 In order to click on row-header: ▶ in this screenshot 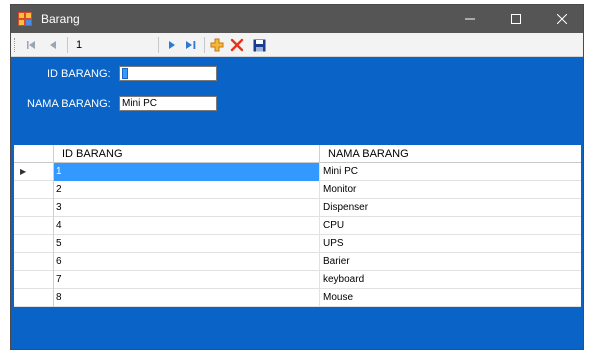, I will do `click(34, 172)`.